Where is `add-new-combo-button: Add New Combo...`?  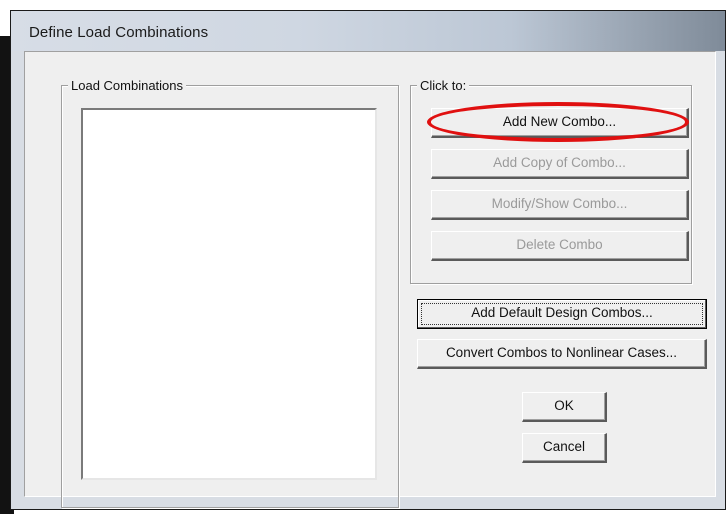
add-new-combo-button: Add New Combo... is located at coordinates (560, 123).